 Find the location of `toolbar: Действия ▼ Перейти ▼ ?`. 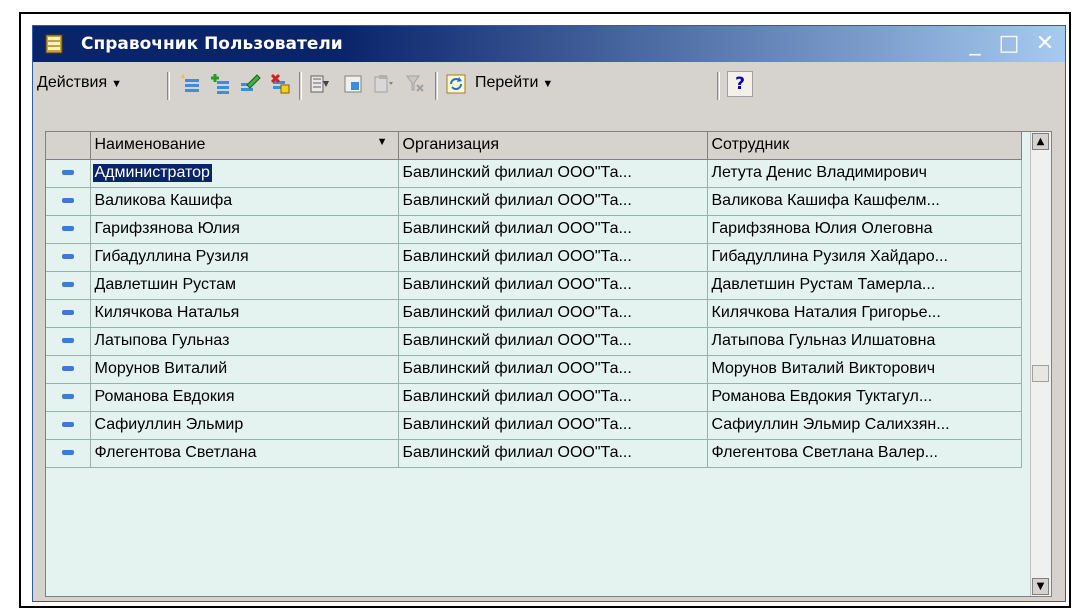

toolbar: Действия ▼ Перейти ▼ ? is located at coordinates (549, 85).